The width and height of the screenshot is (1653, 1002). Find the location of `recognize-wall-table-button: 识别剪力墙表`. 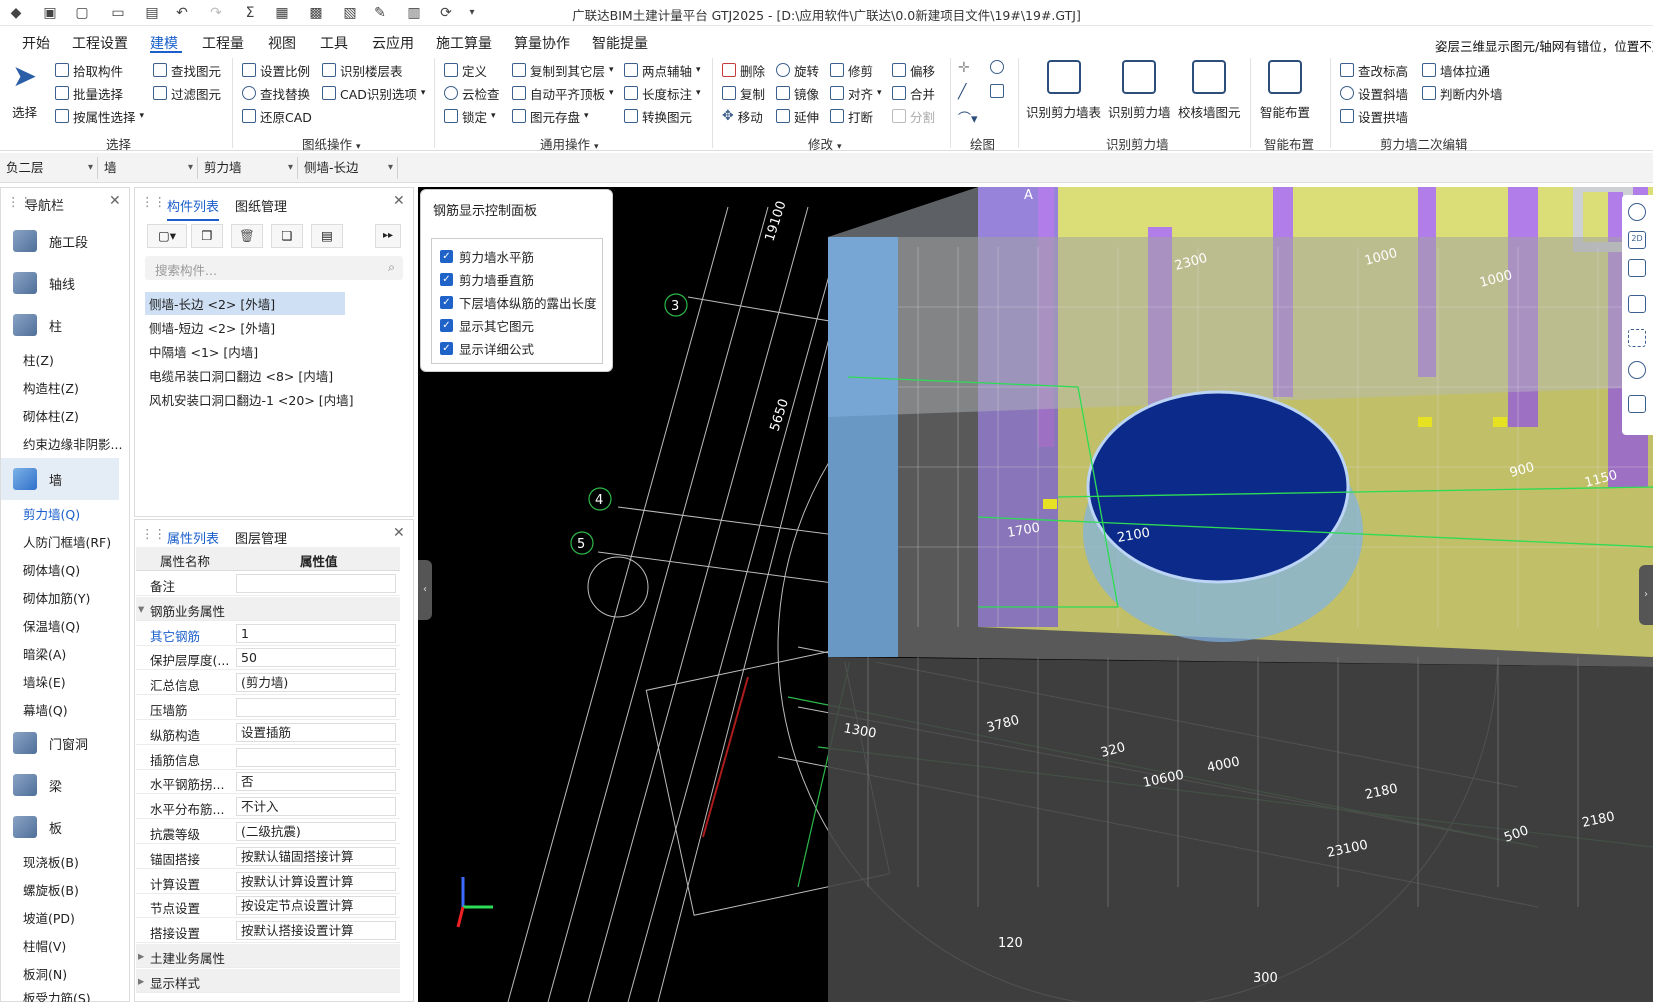

recognize-wall-table-button: 识别剪力墙表 is located at coordinates (1063, 90).